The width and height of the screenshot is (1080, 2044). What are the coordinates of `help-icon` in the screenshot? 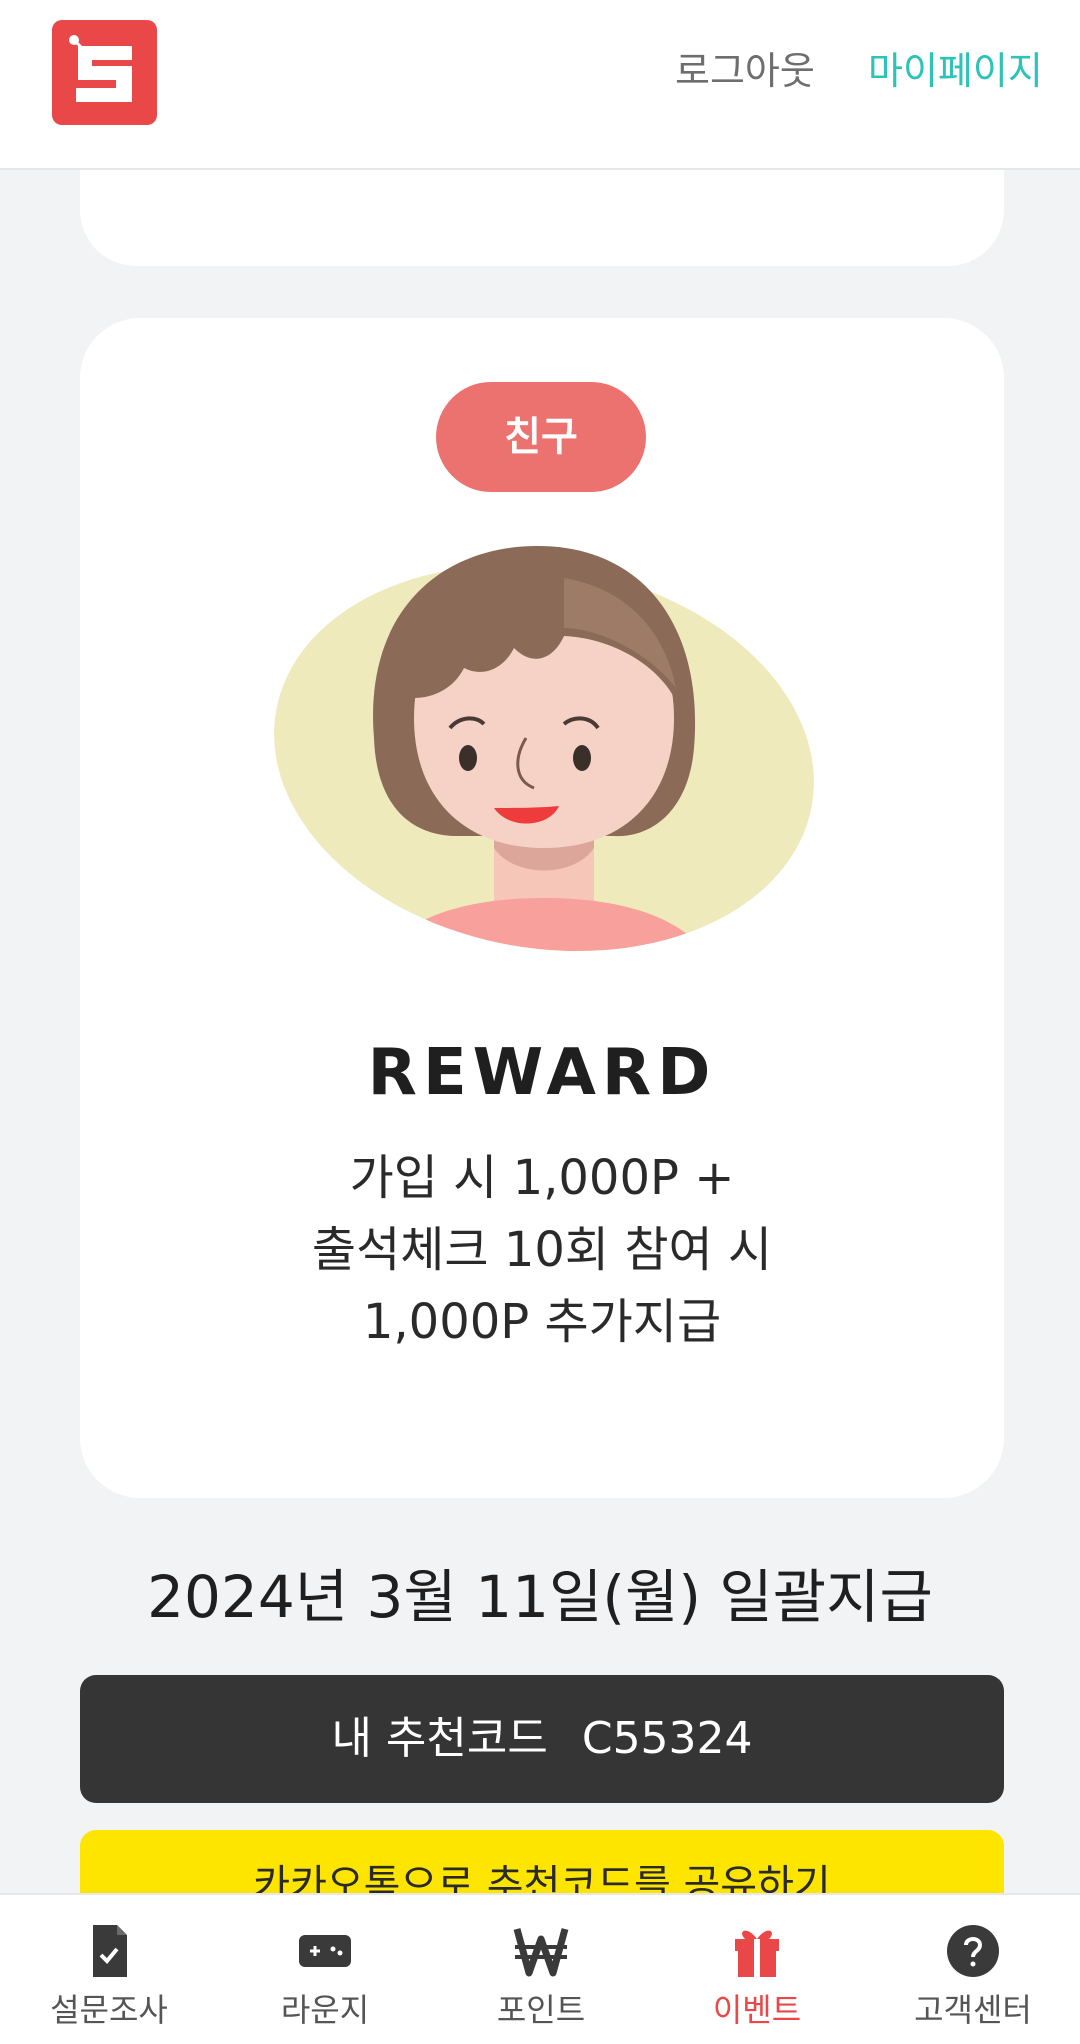 It's located at (973, 1951).